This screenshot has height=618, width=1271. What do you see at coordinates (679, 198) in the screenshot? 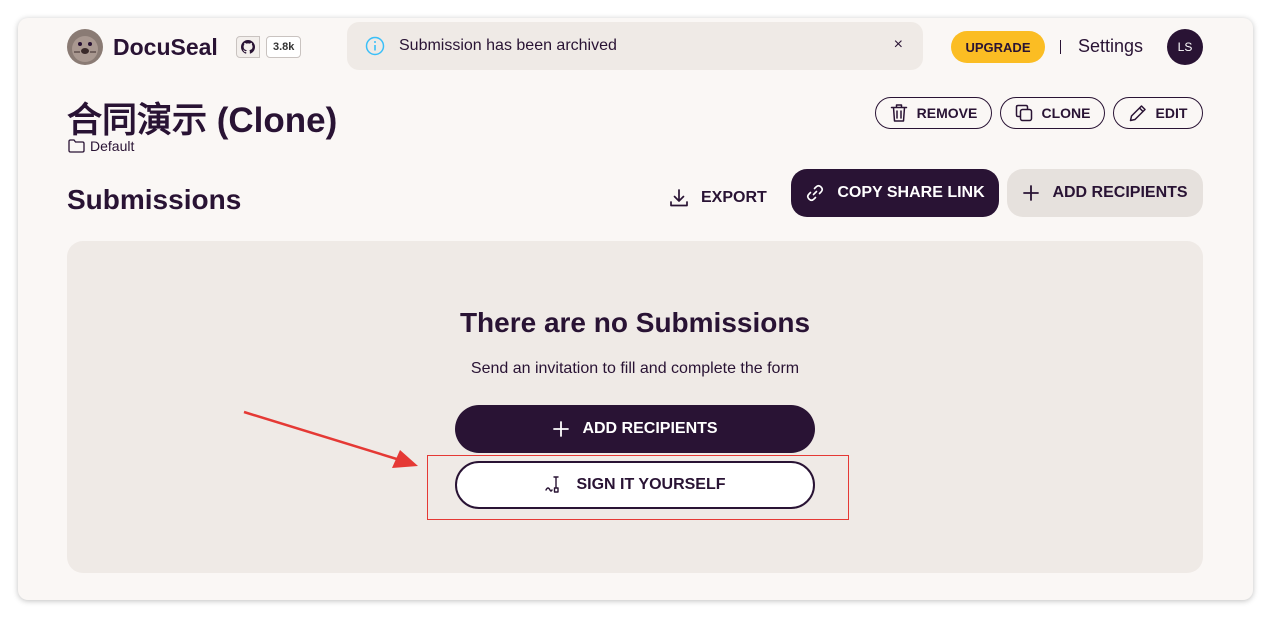
I see `download-icon` at bounding box center [679, 198].